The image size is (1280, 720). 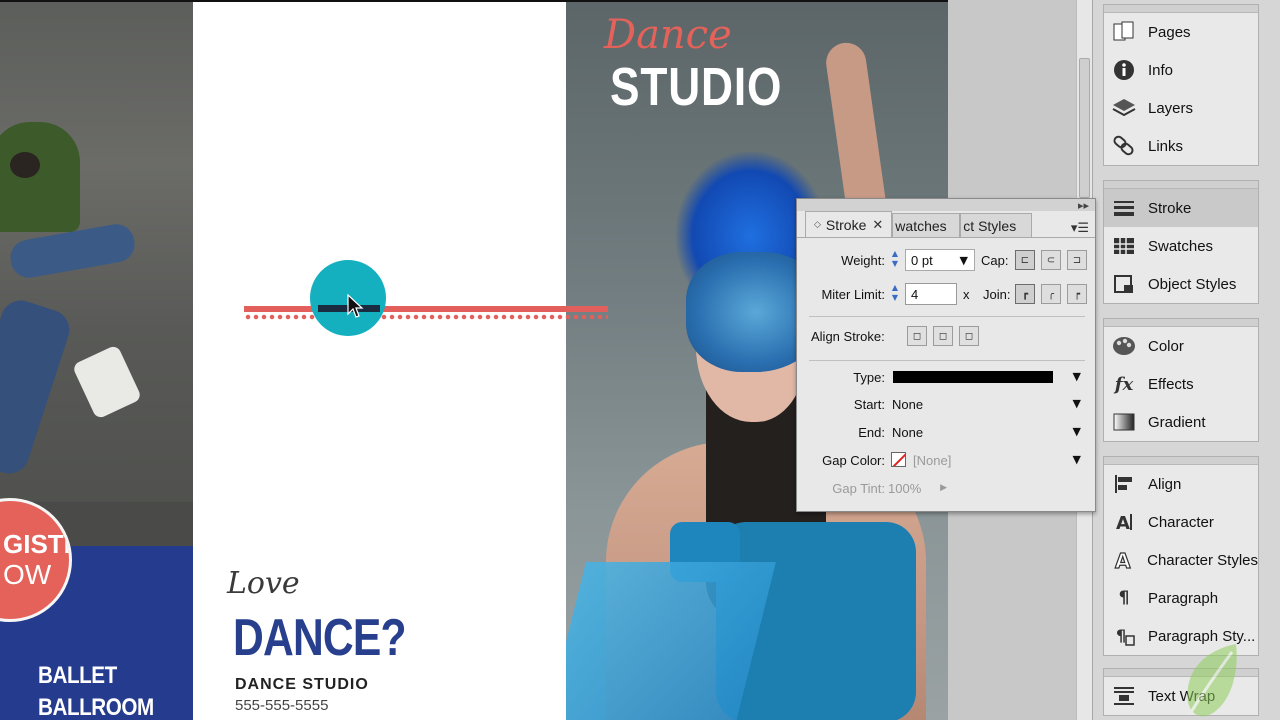 I want to click on dock-item-swatches: Swatches, so click(x=1181, y=246).